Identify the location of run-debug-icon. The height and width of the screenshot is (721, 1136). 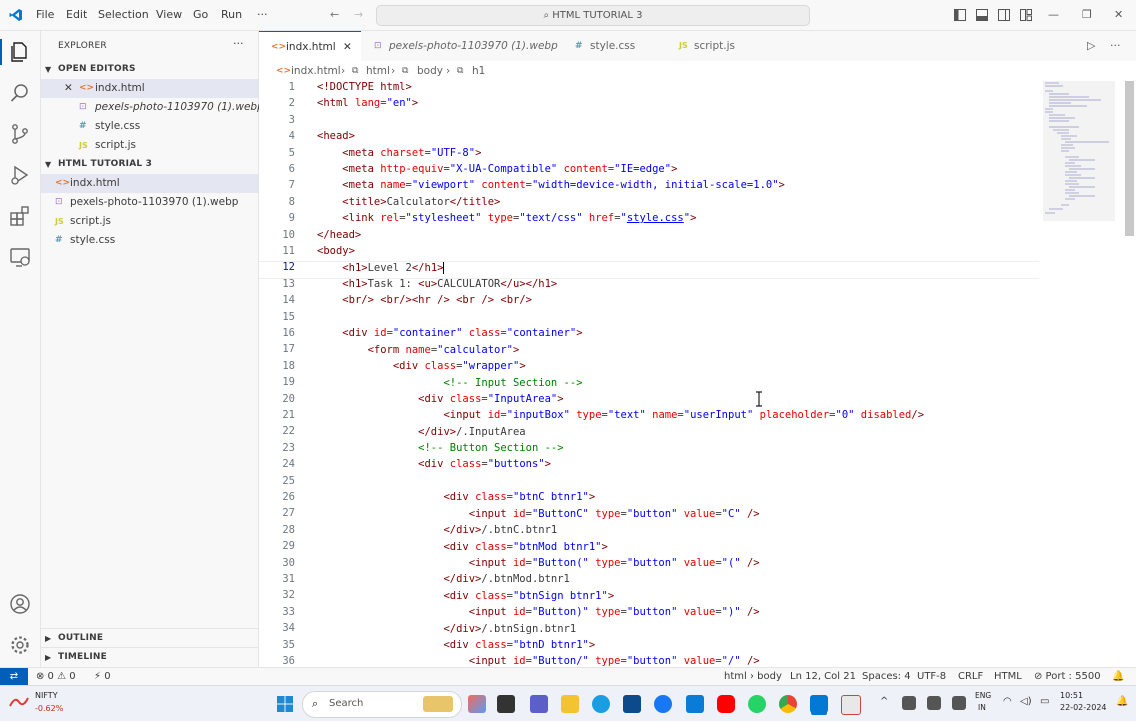
(20, 175).